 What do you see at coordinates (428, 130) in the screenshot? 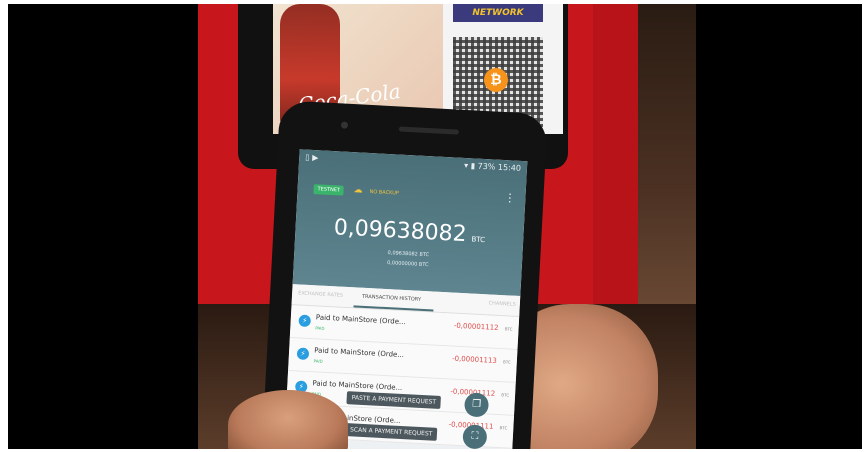
I see `phone-speaker` at bounding box center [428, 130].